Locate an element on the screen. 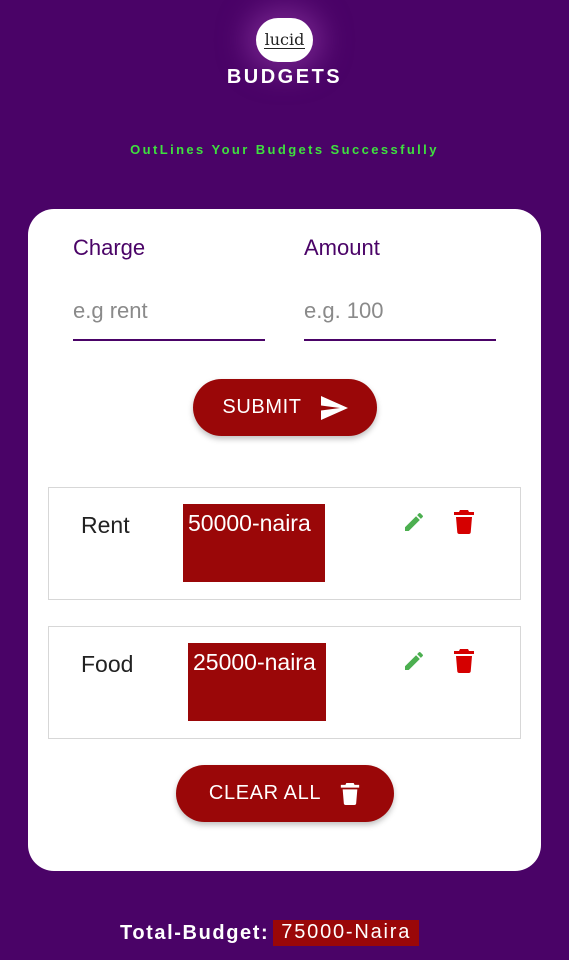  trash-icon is located at coordinates (350, 794).